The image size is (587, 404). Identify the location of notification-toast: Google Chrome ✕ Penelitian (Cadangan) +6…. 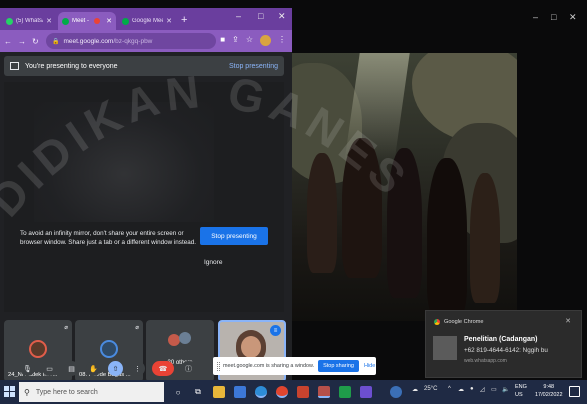
(503, 344).